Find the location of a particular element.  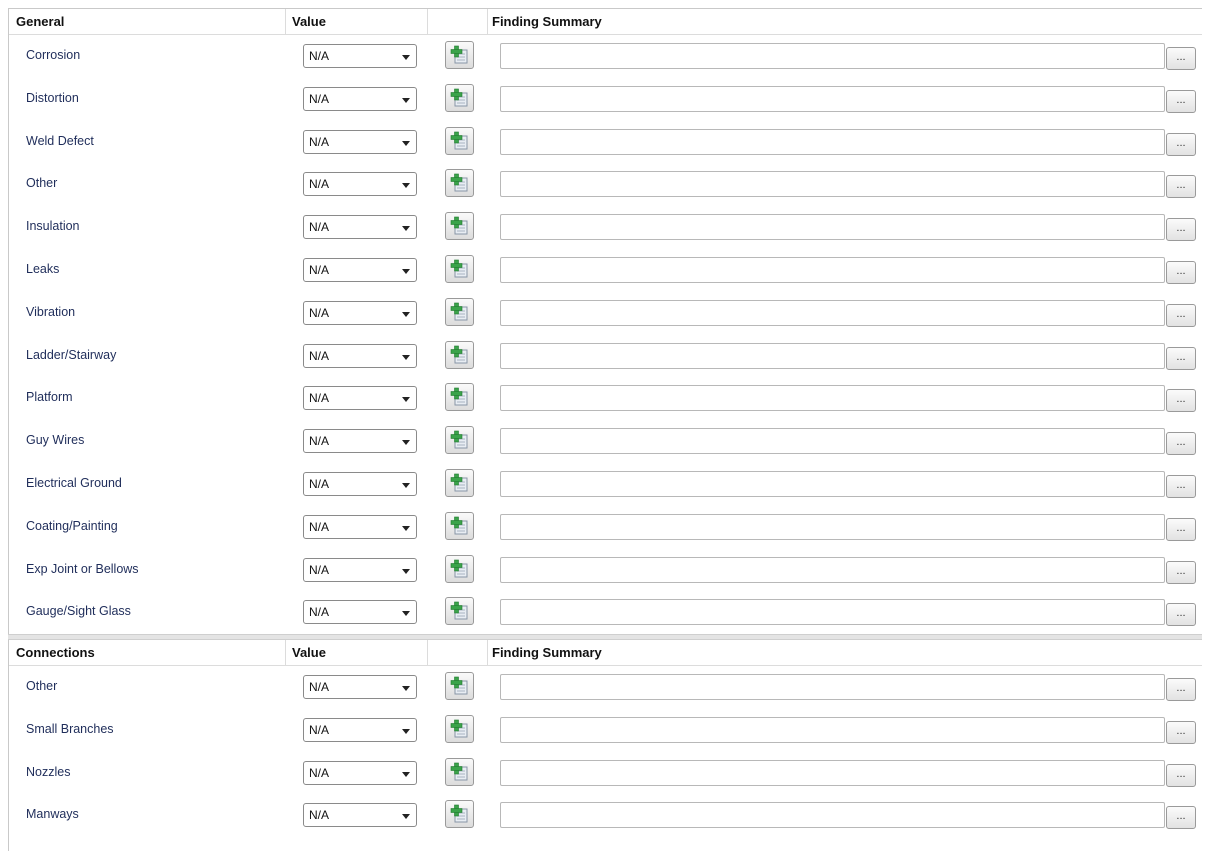

row-label: Ladder/Stairway is located at coordinates (71, 354).